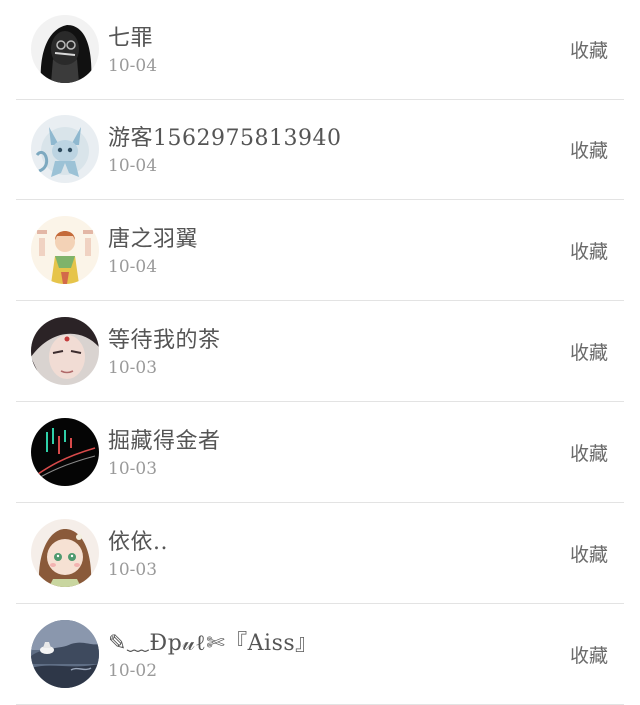 The image size is (640, 705). What do you see at coordinates (320, 554) in the screenshot?
I see `list-item: 依依.. 10-03 收藏` at bounding box center [320, 554].